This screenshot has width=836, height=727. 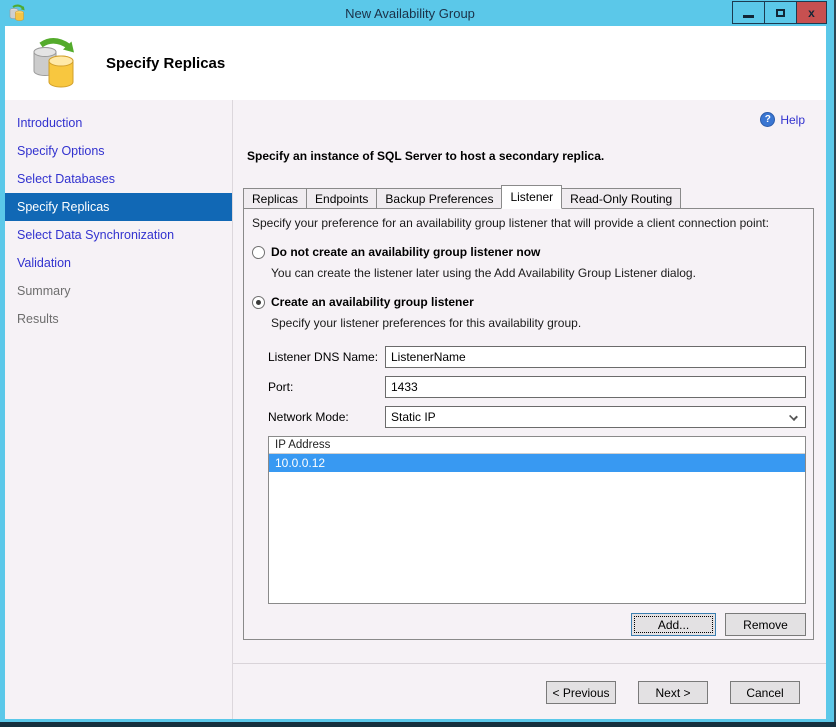 What do you see at coordinates (595, 387) in the screenshot?
I see `port-input` at bounding box center [595, 387].